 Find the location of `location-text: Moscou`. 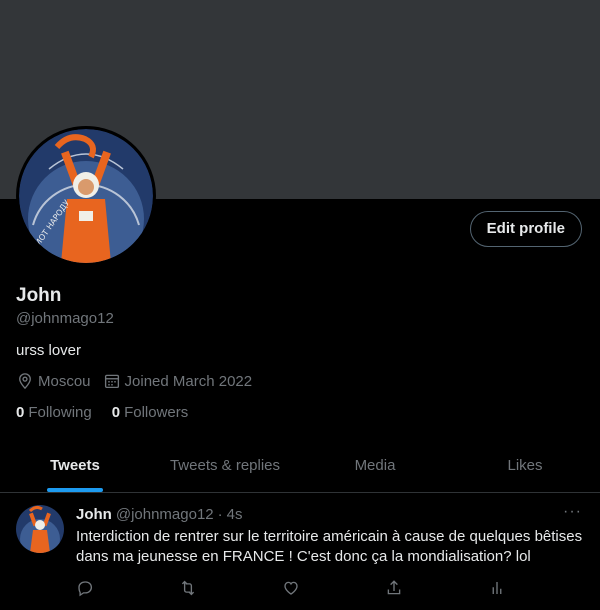

location-text: Moscou is located at coordinates (64, 381).